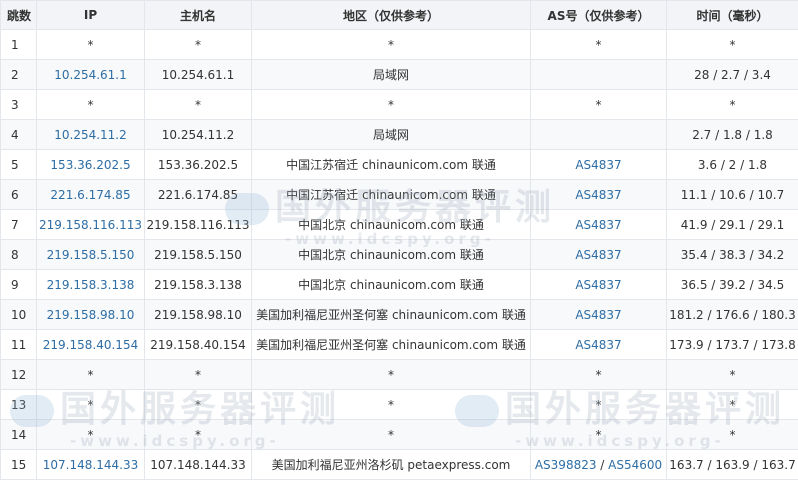 The height and width of the screenshot is (480, 798). Describe the element at coordinates (391, 165) in the screenshot. I see `region-cell: 中国江苏宿迁 chinaunicom.com 联通` at that location.